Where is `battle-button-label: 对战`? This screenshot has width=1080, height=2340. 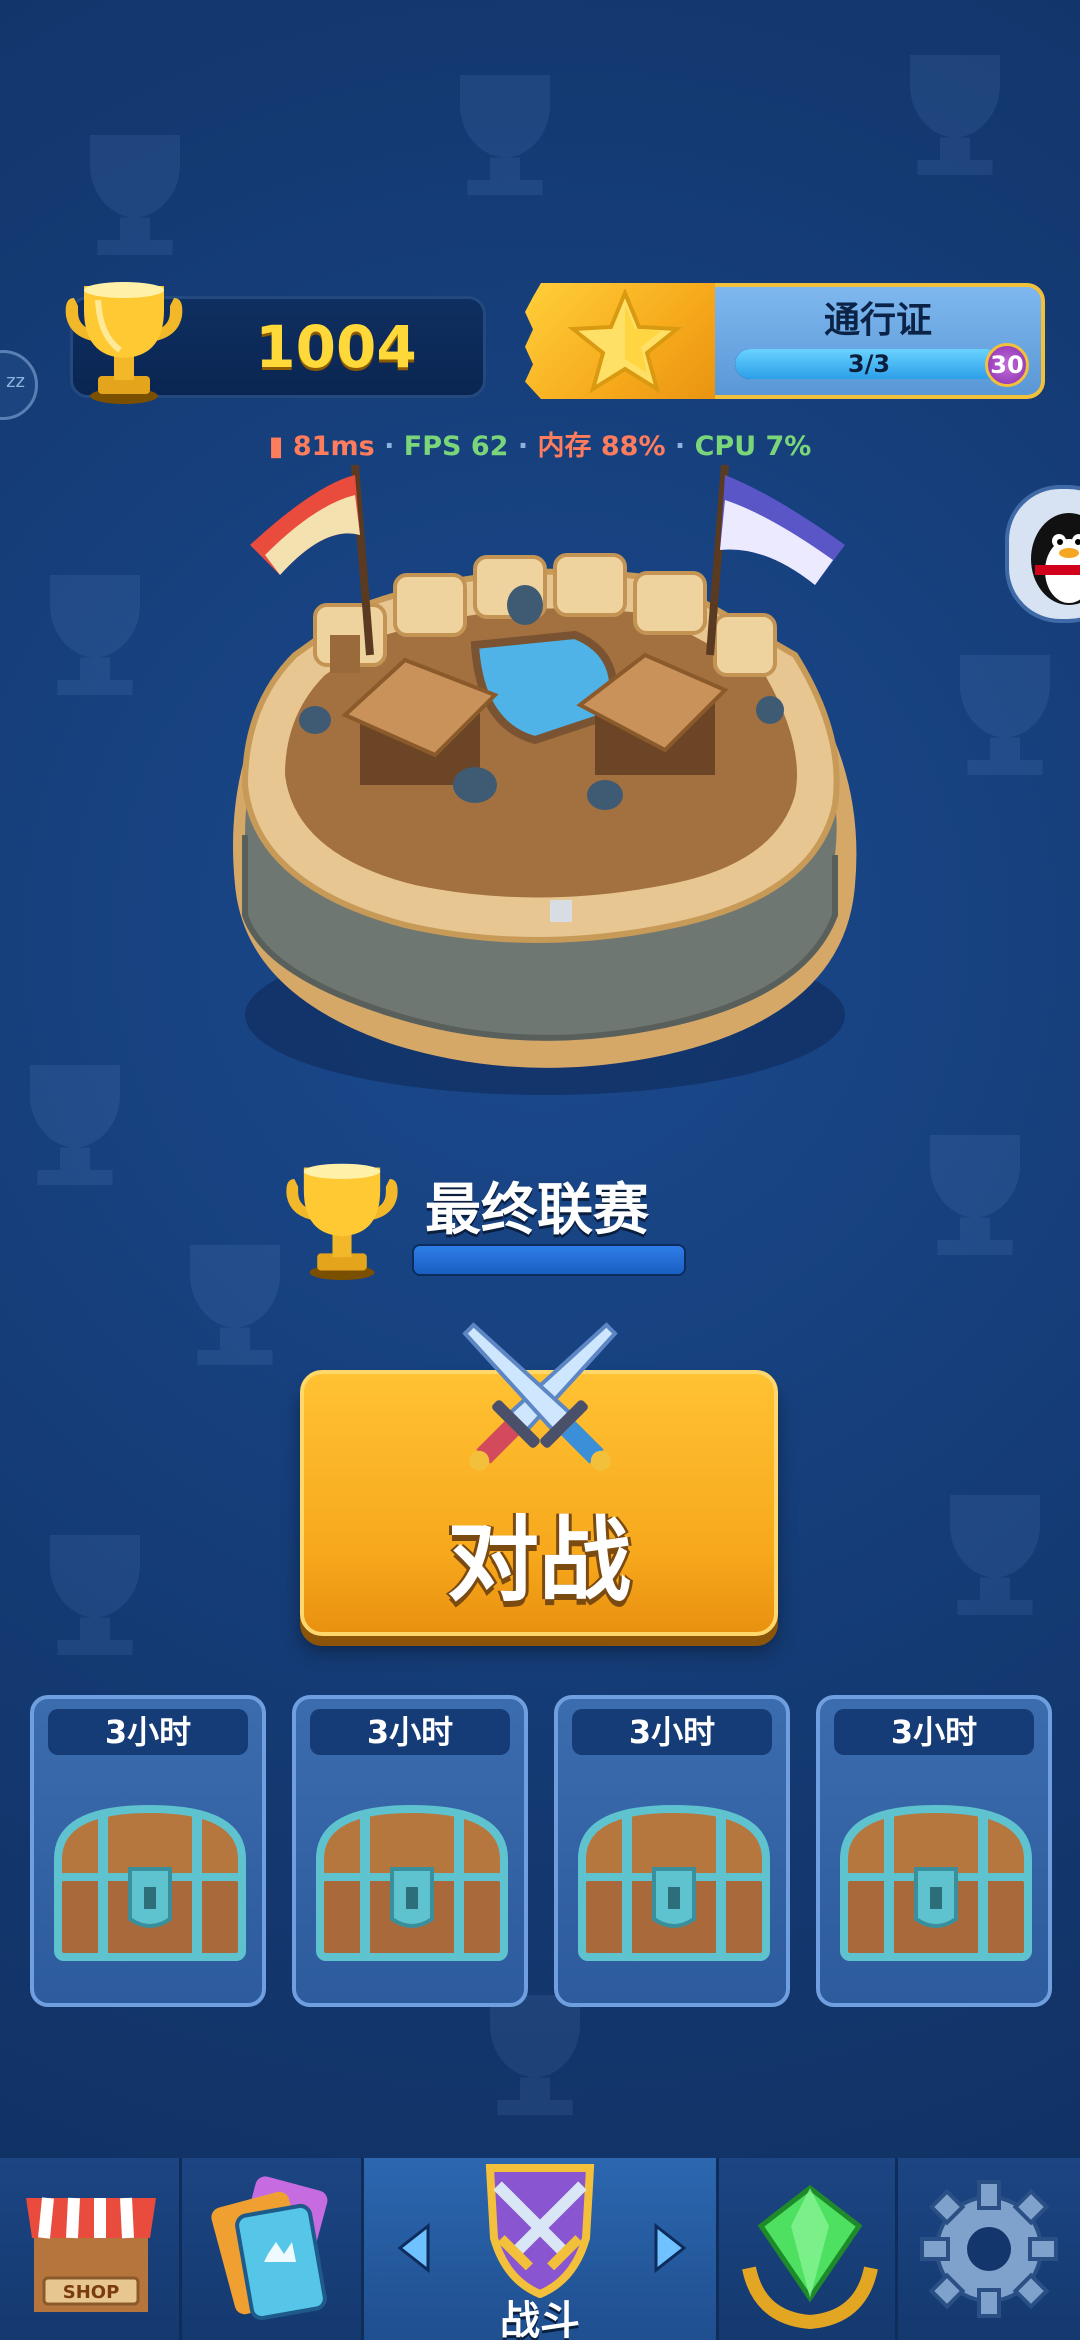 battle-button-label: 对战 is located at coordinates (538, 1560).